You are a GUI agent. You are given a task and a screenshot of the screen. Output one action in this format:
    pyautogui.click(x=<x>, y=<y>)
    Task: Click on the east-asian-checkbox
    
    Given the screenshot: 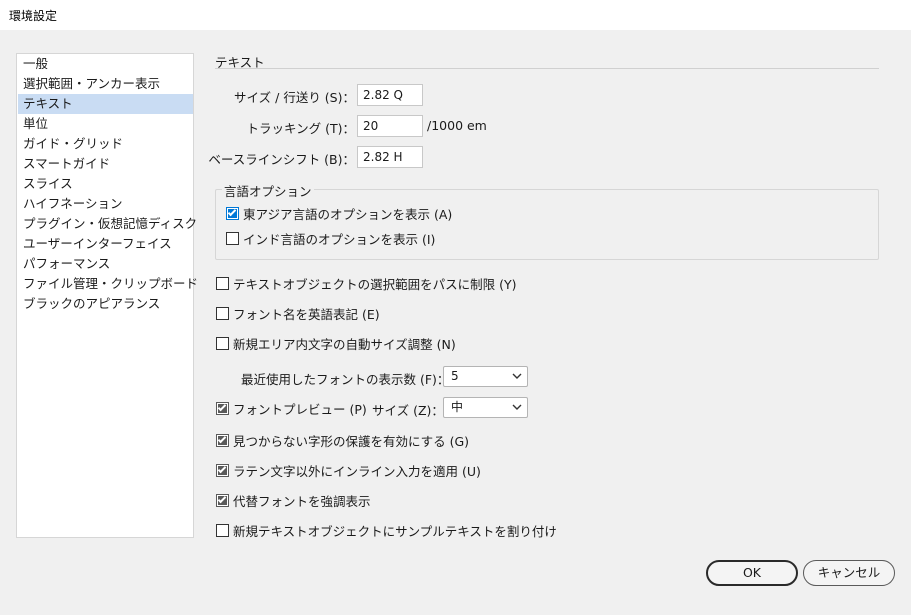 What is the action you would take?
    pyautogui.click(x=232, y=213)
    